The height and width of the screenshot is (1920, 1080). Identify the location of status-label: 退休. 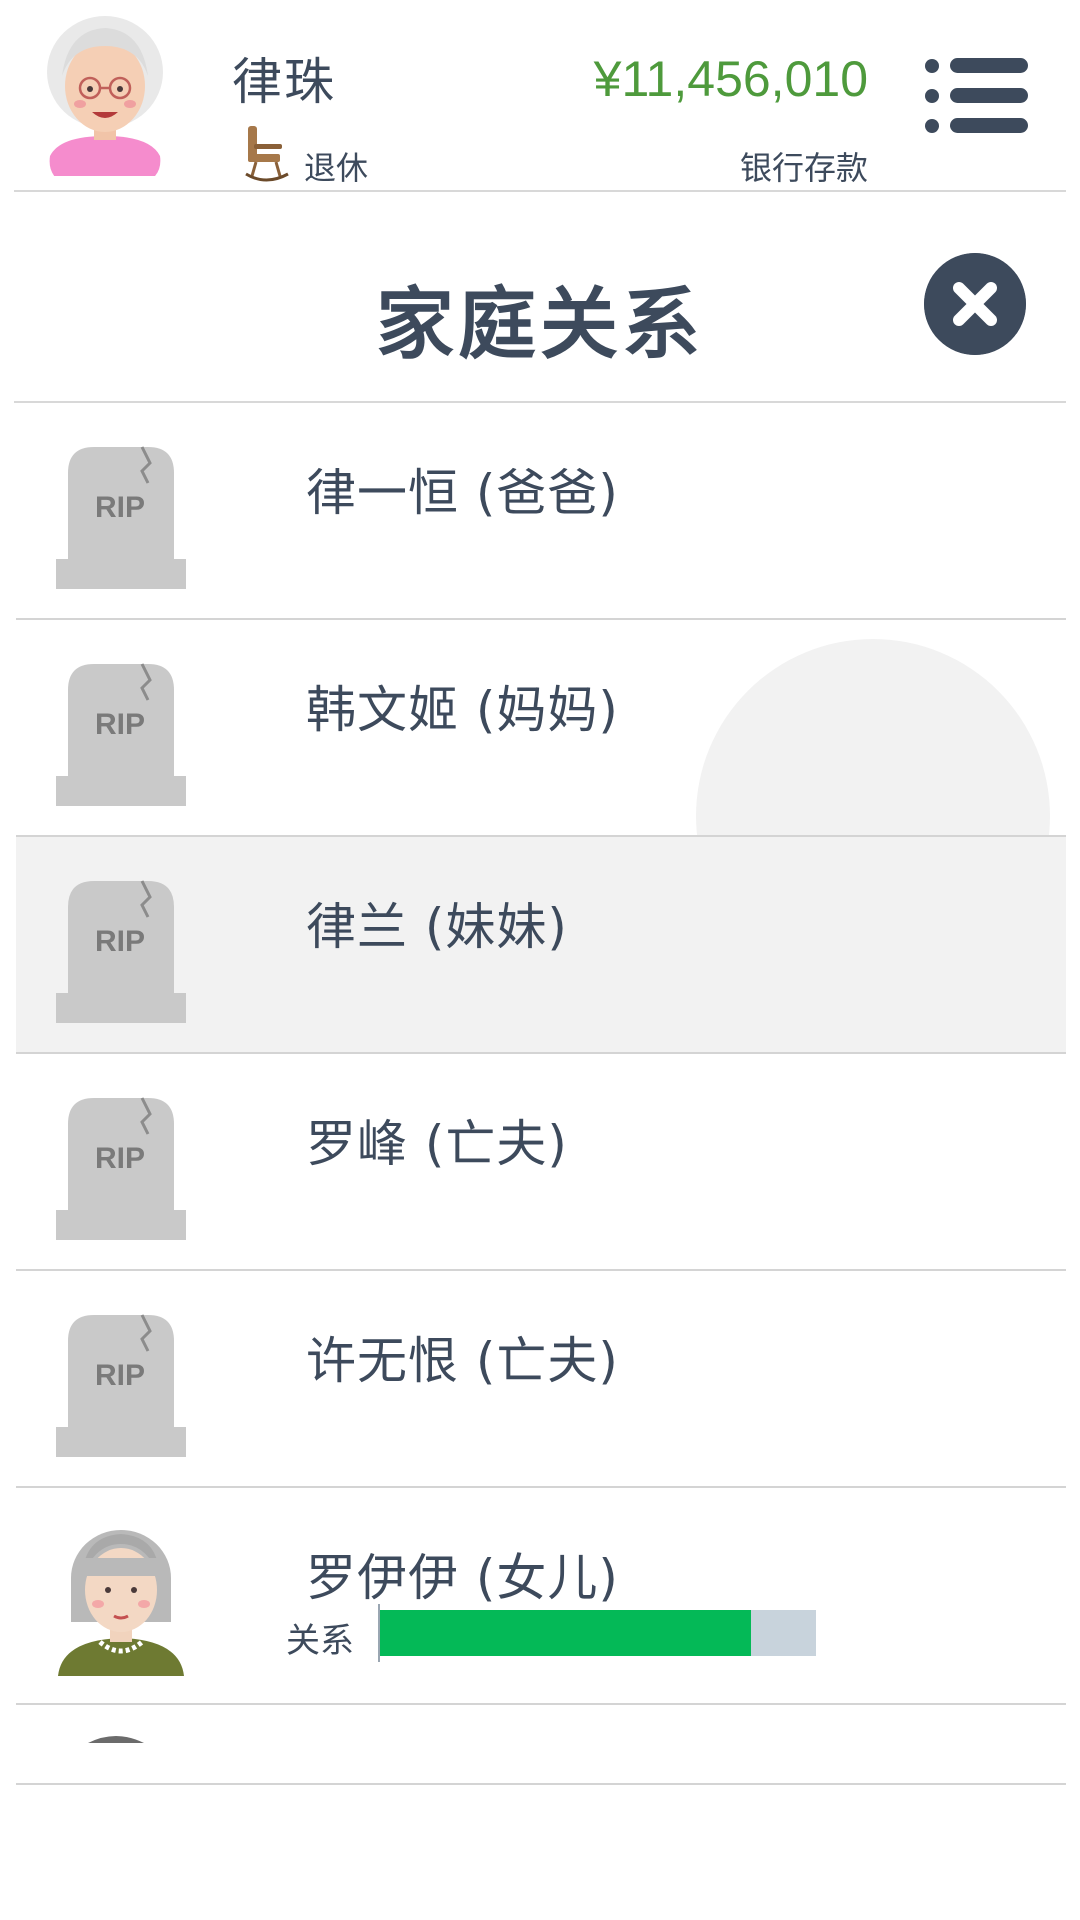
(336, 168).